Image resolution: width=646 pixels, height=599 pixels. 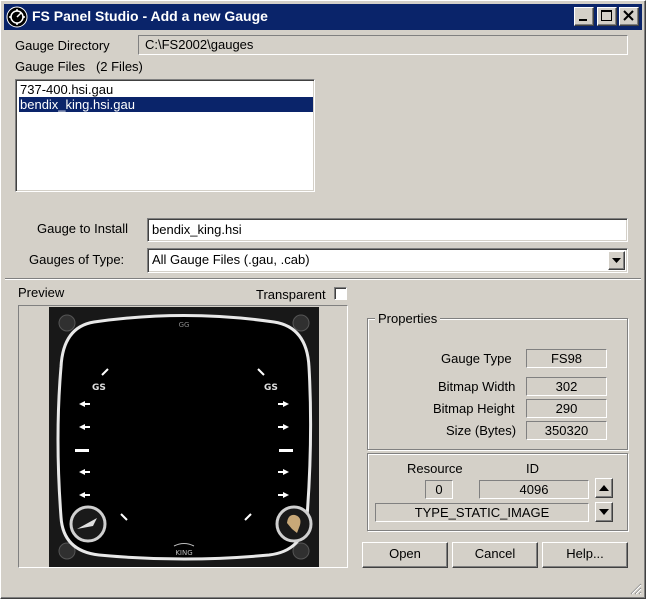 What do you see at coordinates (77, 104) in the screenshot?
I see `list-item-label: bendix_king.hsi.gau` at bounding box center [77, 104].